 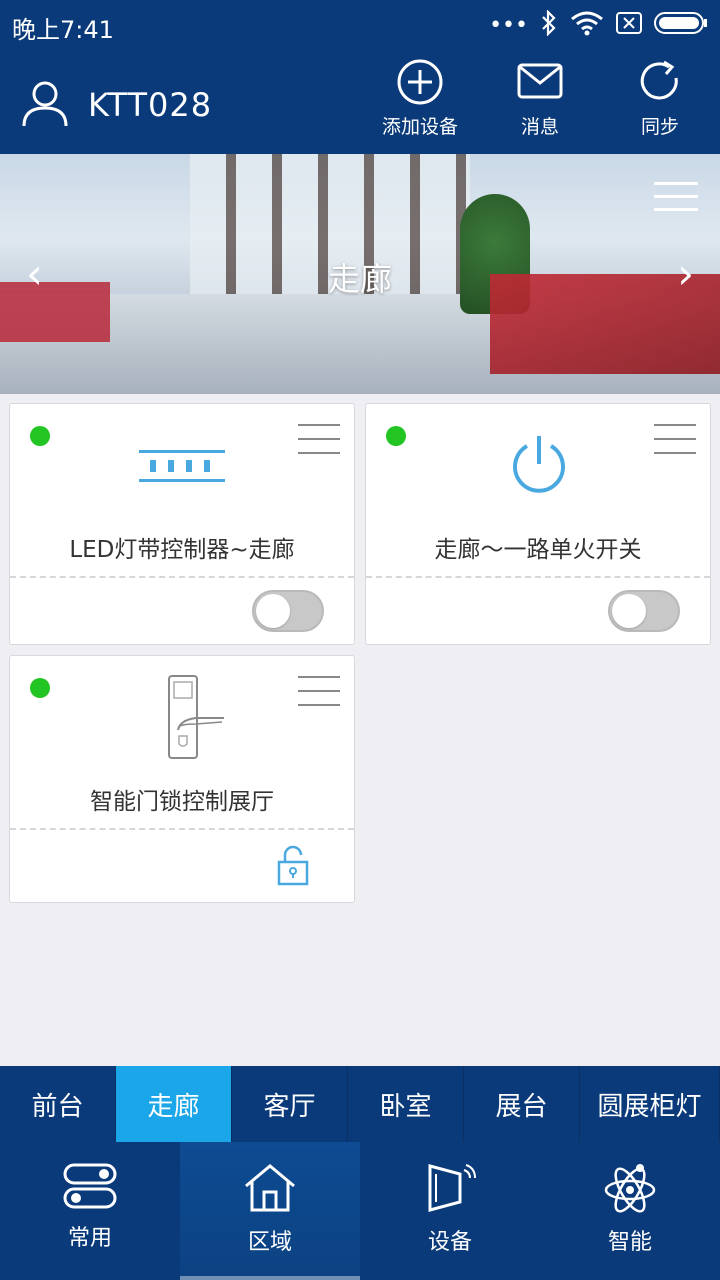 What do you see at coordinates (290, 1104) in the screenshot?
I see `tab-living-room: 客厅` at bounding box center [290, 1104].